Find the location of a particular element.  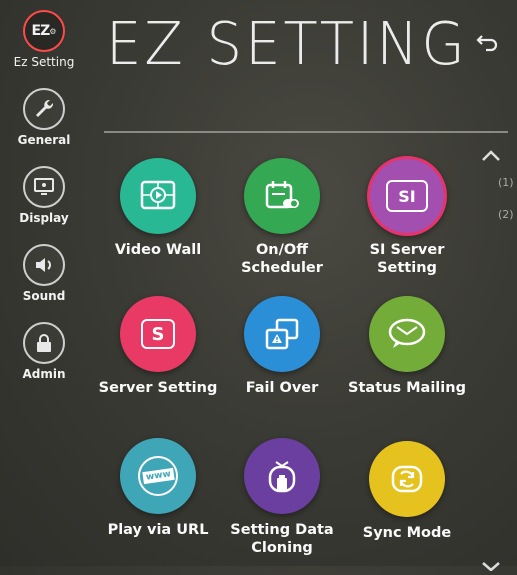

sidebar-item-admin: Admin is located at coordinates (44, 351).